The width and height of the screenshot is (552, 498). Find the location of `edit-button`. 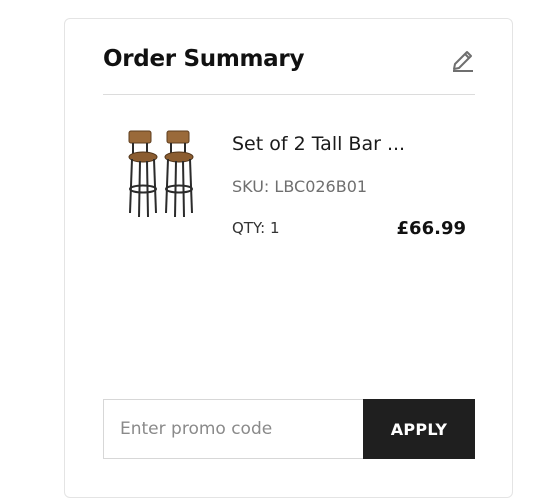

edit-button is located at coordinates (463, 59).